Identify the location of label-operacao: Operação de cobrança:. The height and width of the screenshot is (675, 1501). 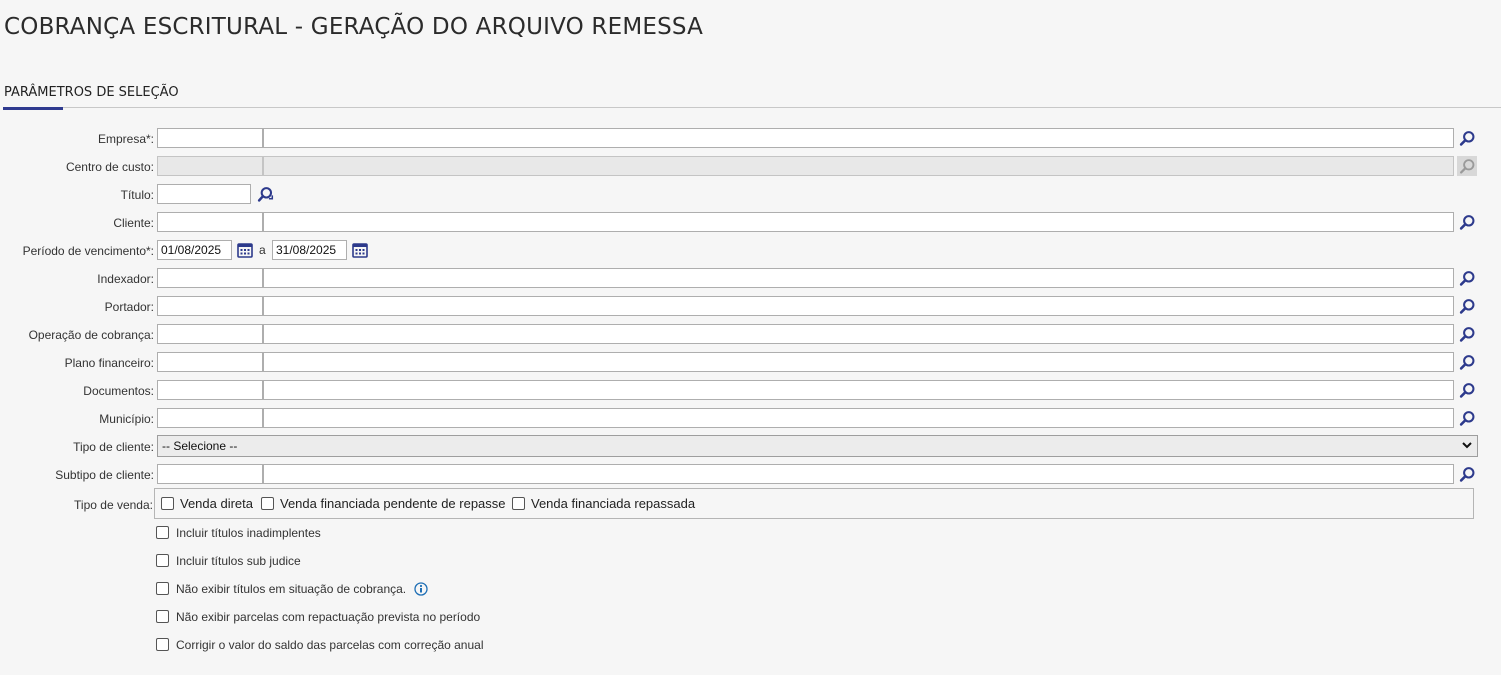
(91, 335).